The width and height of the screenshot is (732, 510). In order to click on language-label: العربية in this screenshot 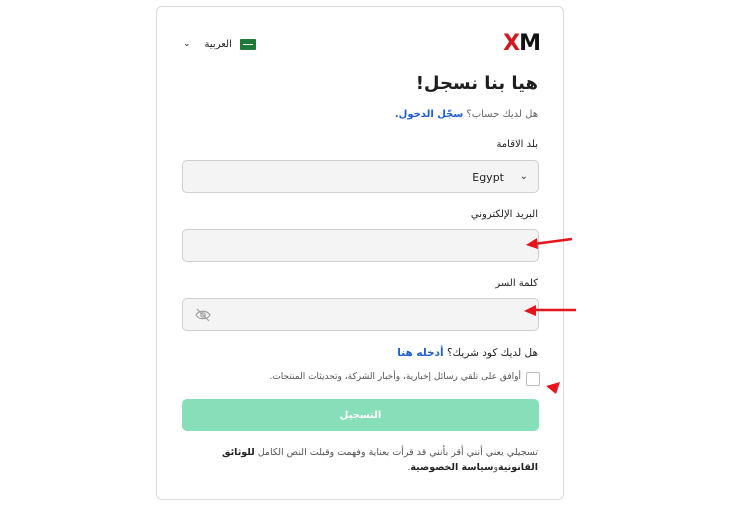, I will do `click(218, 44)`.